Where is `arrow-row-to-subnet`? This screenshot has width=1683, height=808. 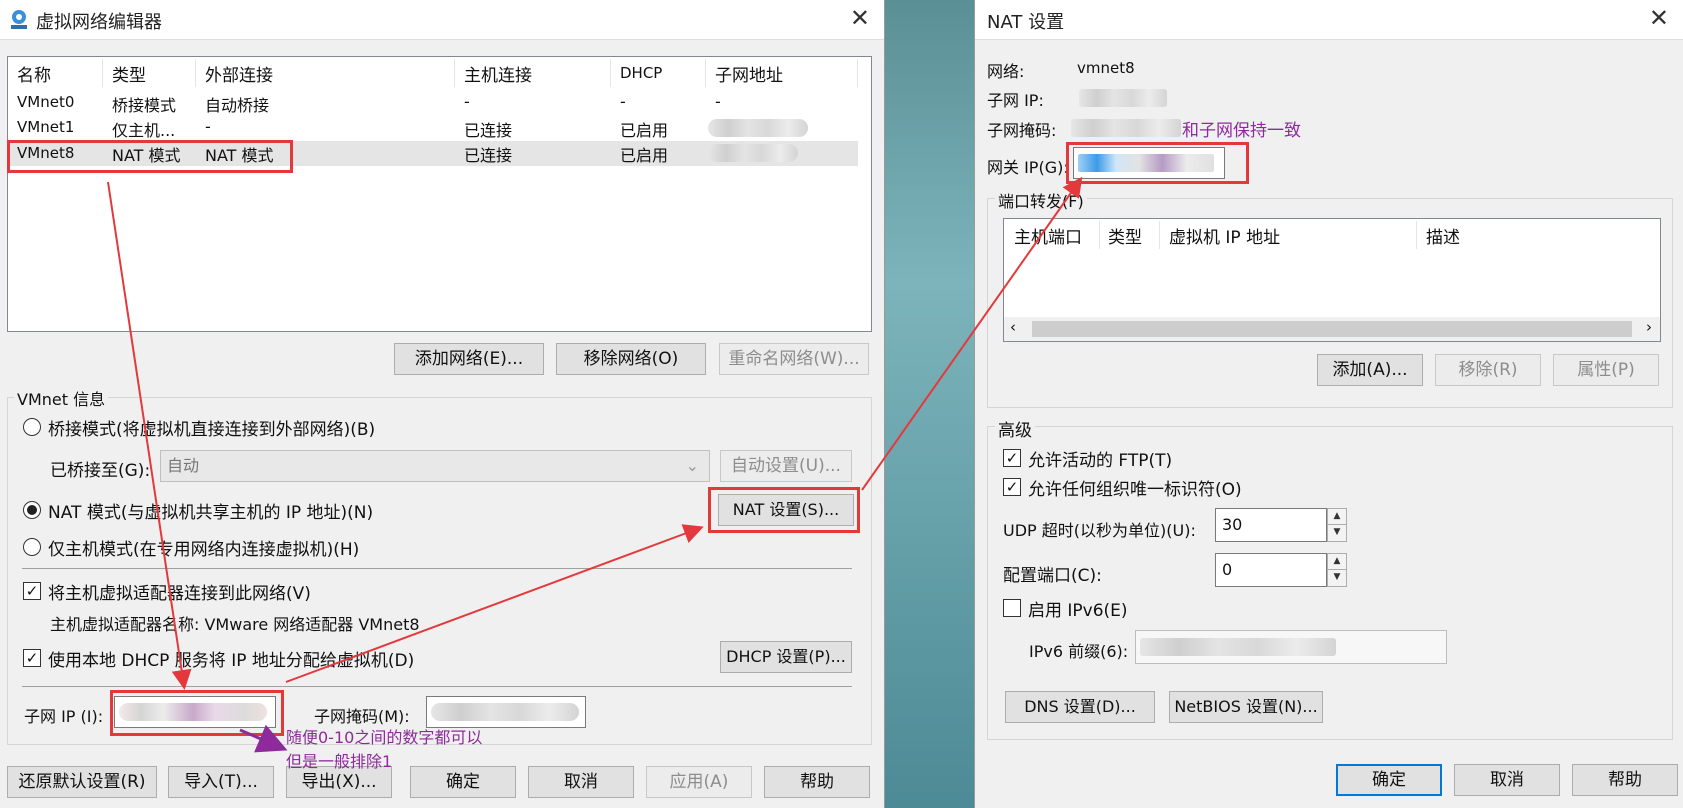
arrow-row-to-subnet is located at coordinates (149, 435).